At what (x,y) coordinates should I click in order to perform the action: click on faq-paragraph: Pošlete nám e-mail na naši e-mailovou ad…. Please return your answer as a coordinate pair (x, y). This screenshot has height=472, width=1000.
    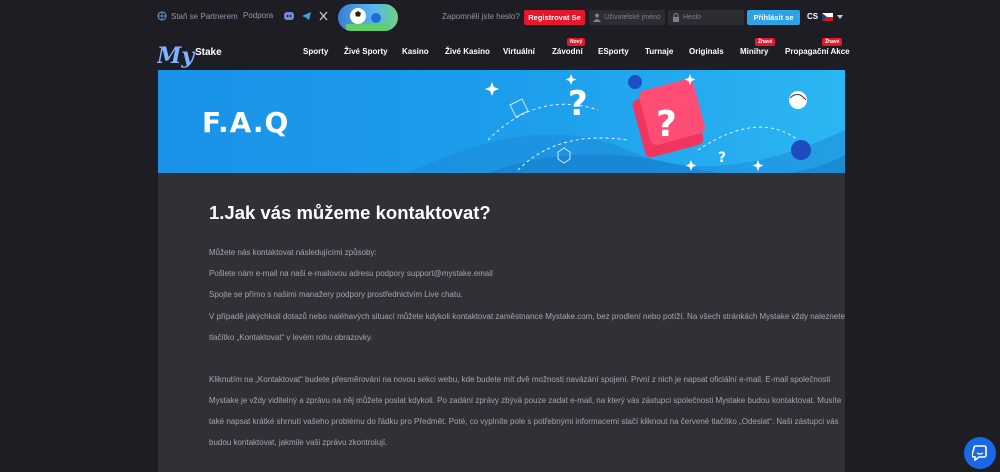
    Looking at the image, I should click on (351, 273).